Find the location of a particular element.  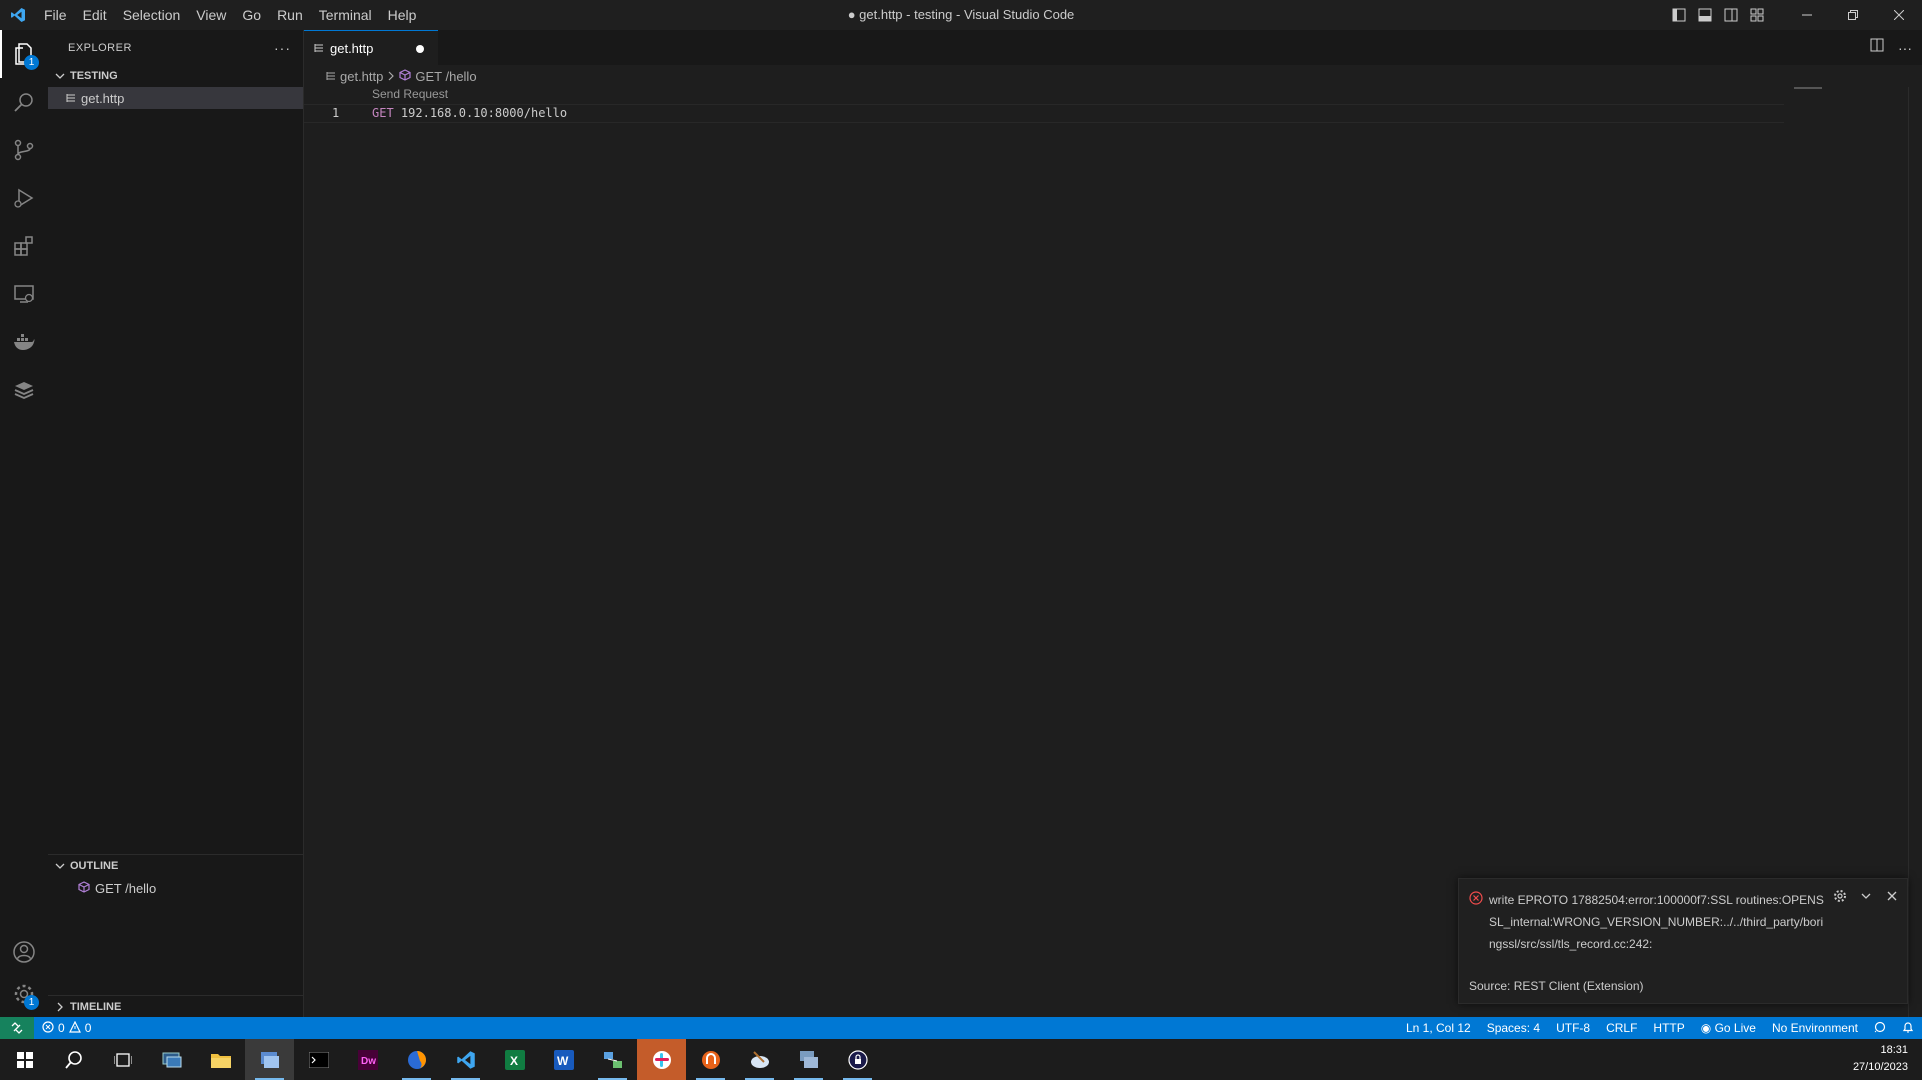

excel-icon: X is located at coordinates (514, 1059).